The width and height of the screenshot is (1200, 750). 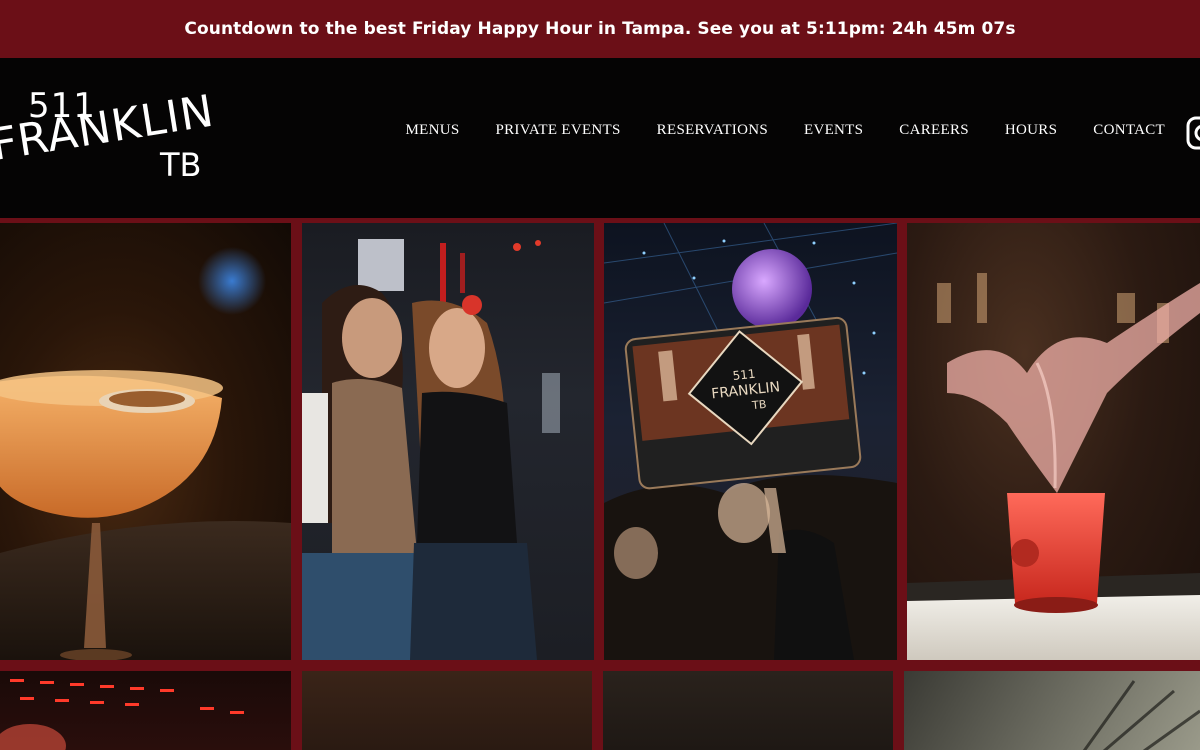 What do you see at coordinates (744, 375) in the screenshot?
I see `sign-511: 511` at bounding box center [744, 375].